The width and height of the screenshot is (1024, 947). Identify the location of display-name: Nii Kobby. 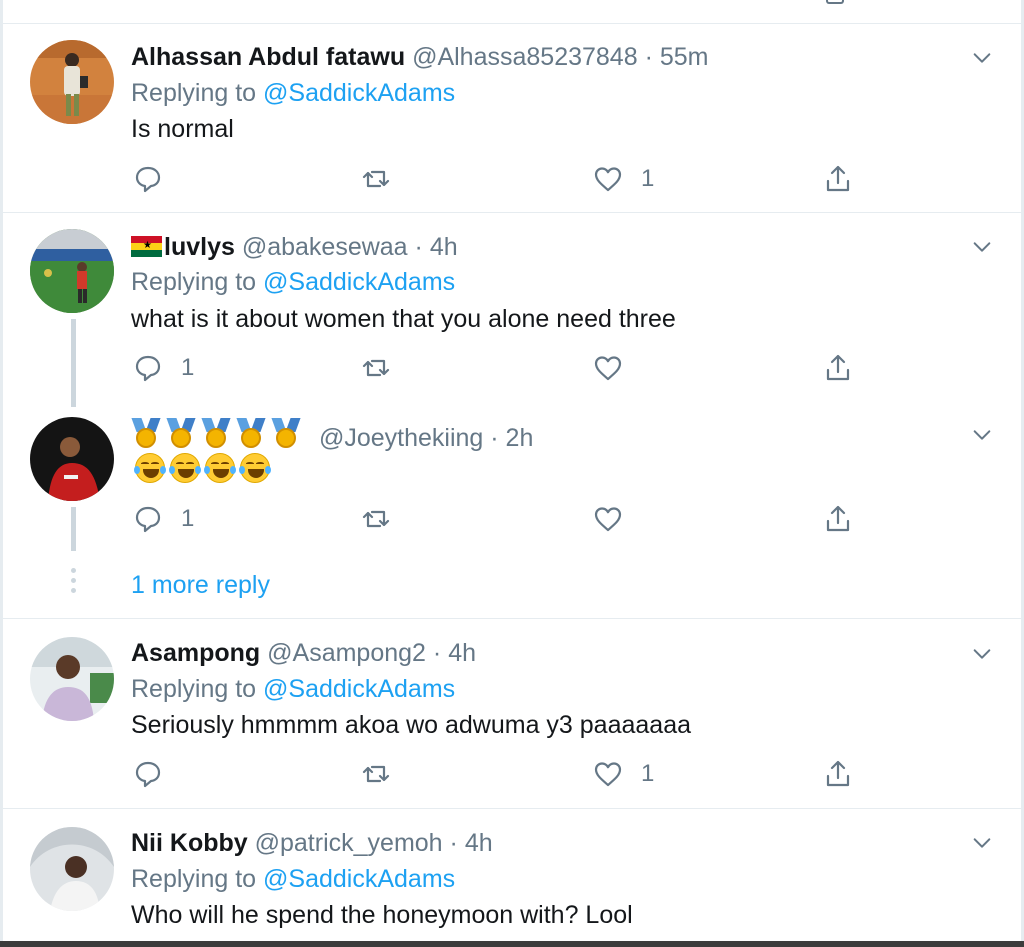
(189, 843).